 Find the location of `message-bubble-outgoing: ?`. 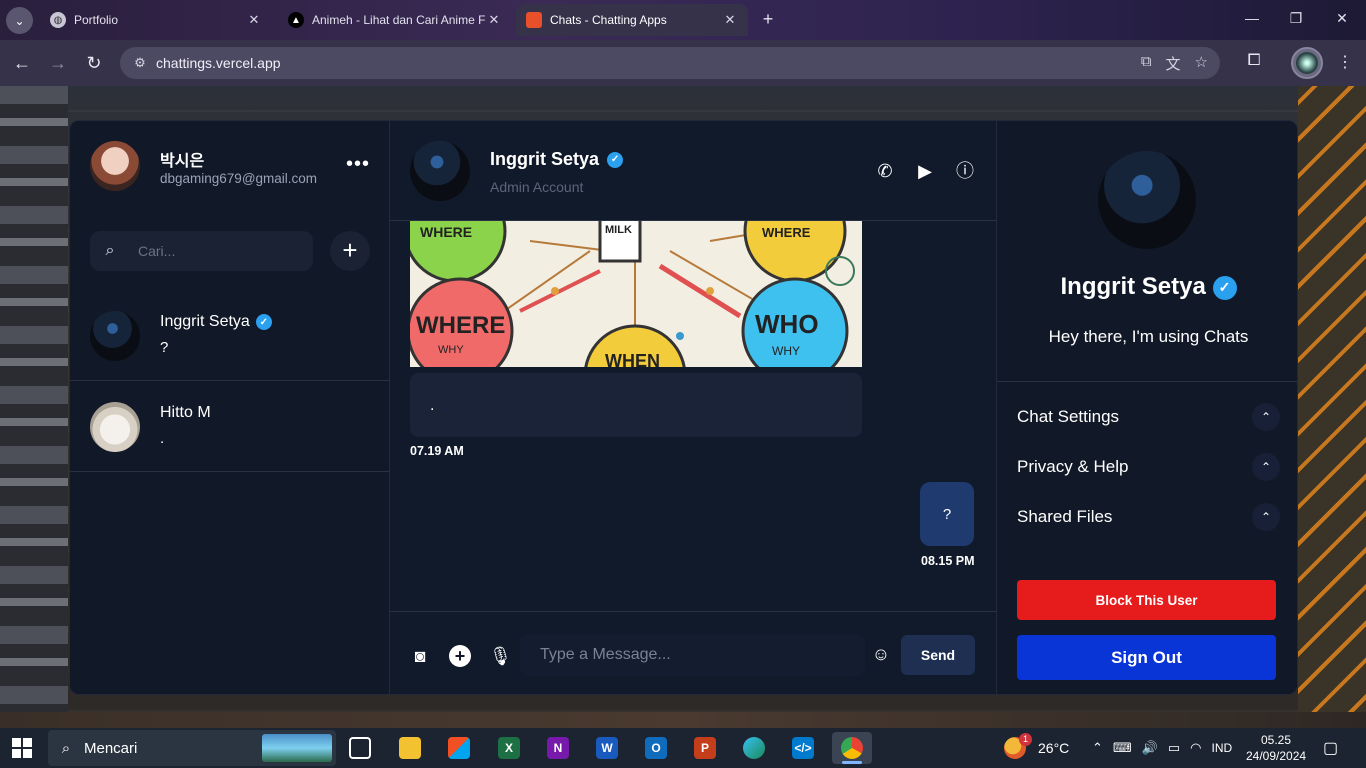

message-bubble-outgoing: ? is located at coordinates (947, 514).